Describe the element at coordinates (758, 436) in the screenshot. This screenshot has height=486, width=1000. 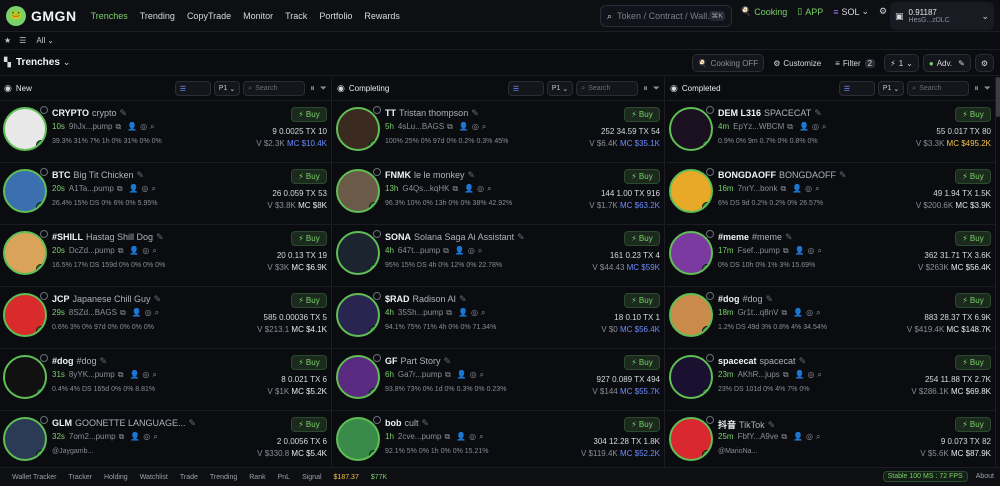
I see `token-address: FbfY...A9ve` at that location.